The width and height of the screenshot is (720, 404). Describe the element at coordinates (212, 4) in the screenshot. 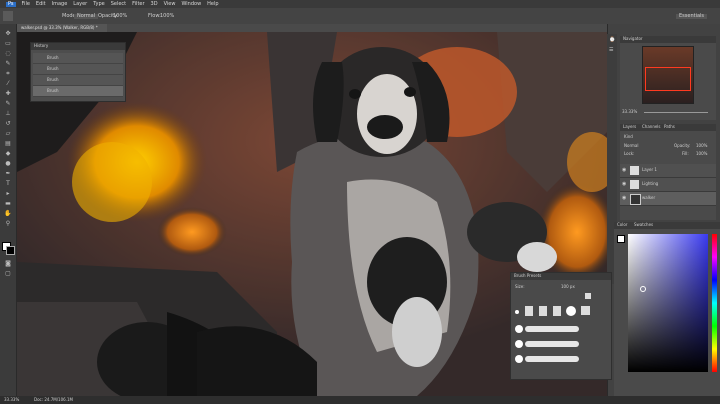

I see `menu-help: Help` at that location.